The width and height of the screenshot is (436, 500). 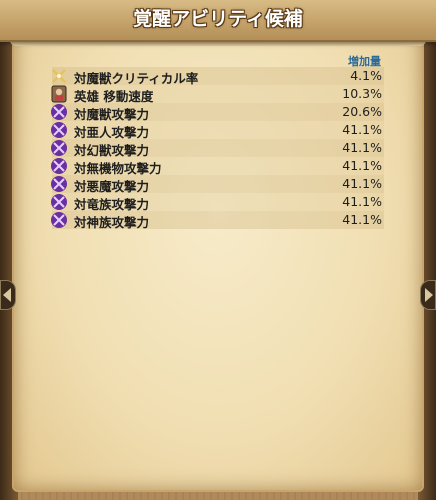 What do you see at coordinates (362, 93) in the screenshot?
I see `ability-value: 10.3%` at bounding box center [362, 93].